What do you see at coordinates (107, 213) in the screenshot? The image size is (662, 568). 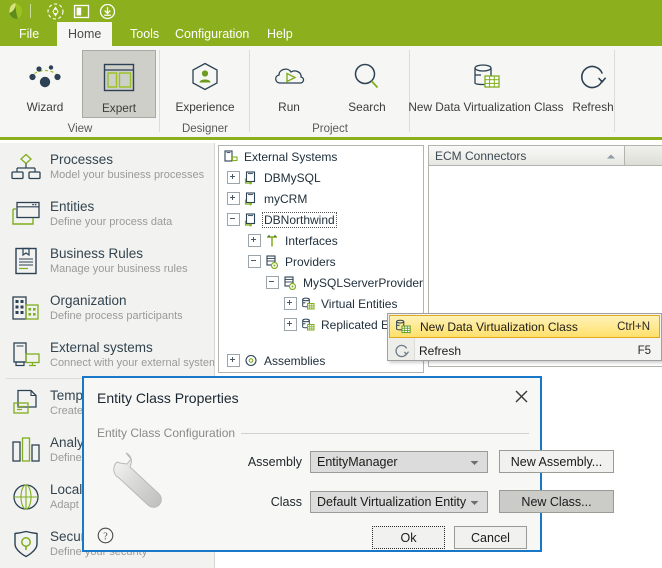 I see `sidebar-item-entities: Entities Define your process data` at bounding box center [107, 213].